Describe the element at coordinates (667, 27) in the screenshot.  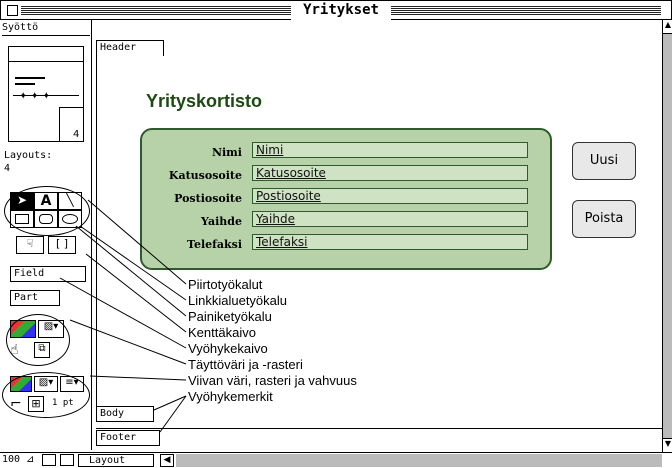
I see `scroll-up-icon: ▲` at that location.